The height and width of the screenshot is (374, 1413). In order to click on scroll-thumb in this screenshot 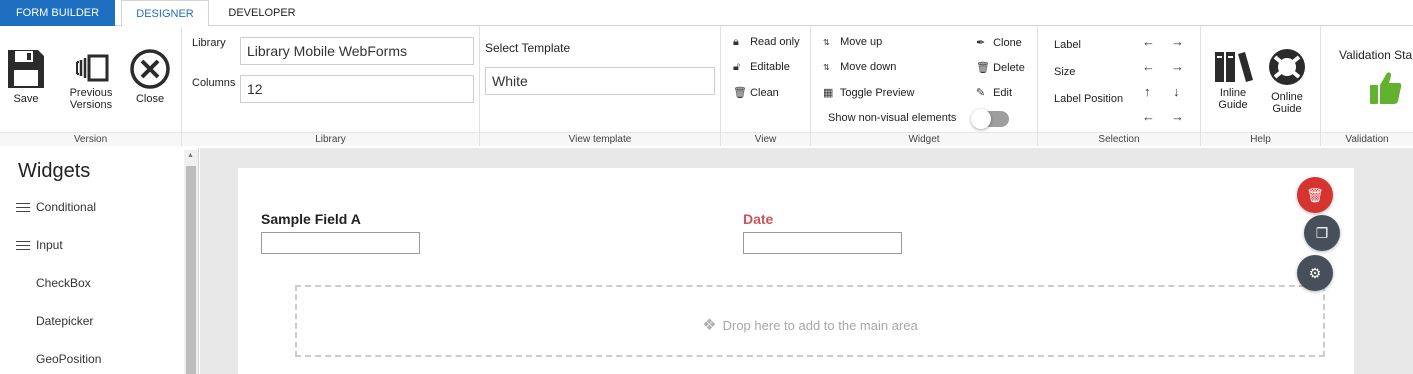, I will do `click(191, 270)`.